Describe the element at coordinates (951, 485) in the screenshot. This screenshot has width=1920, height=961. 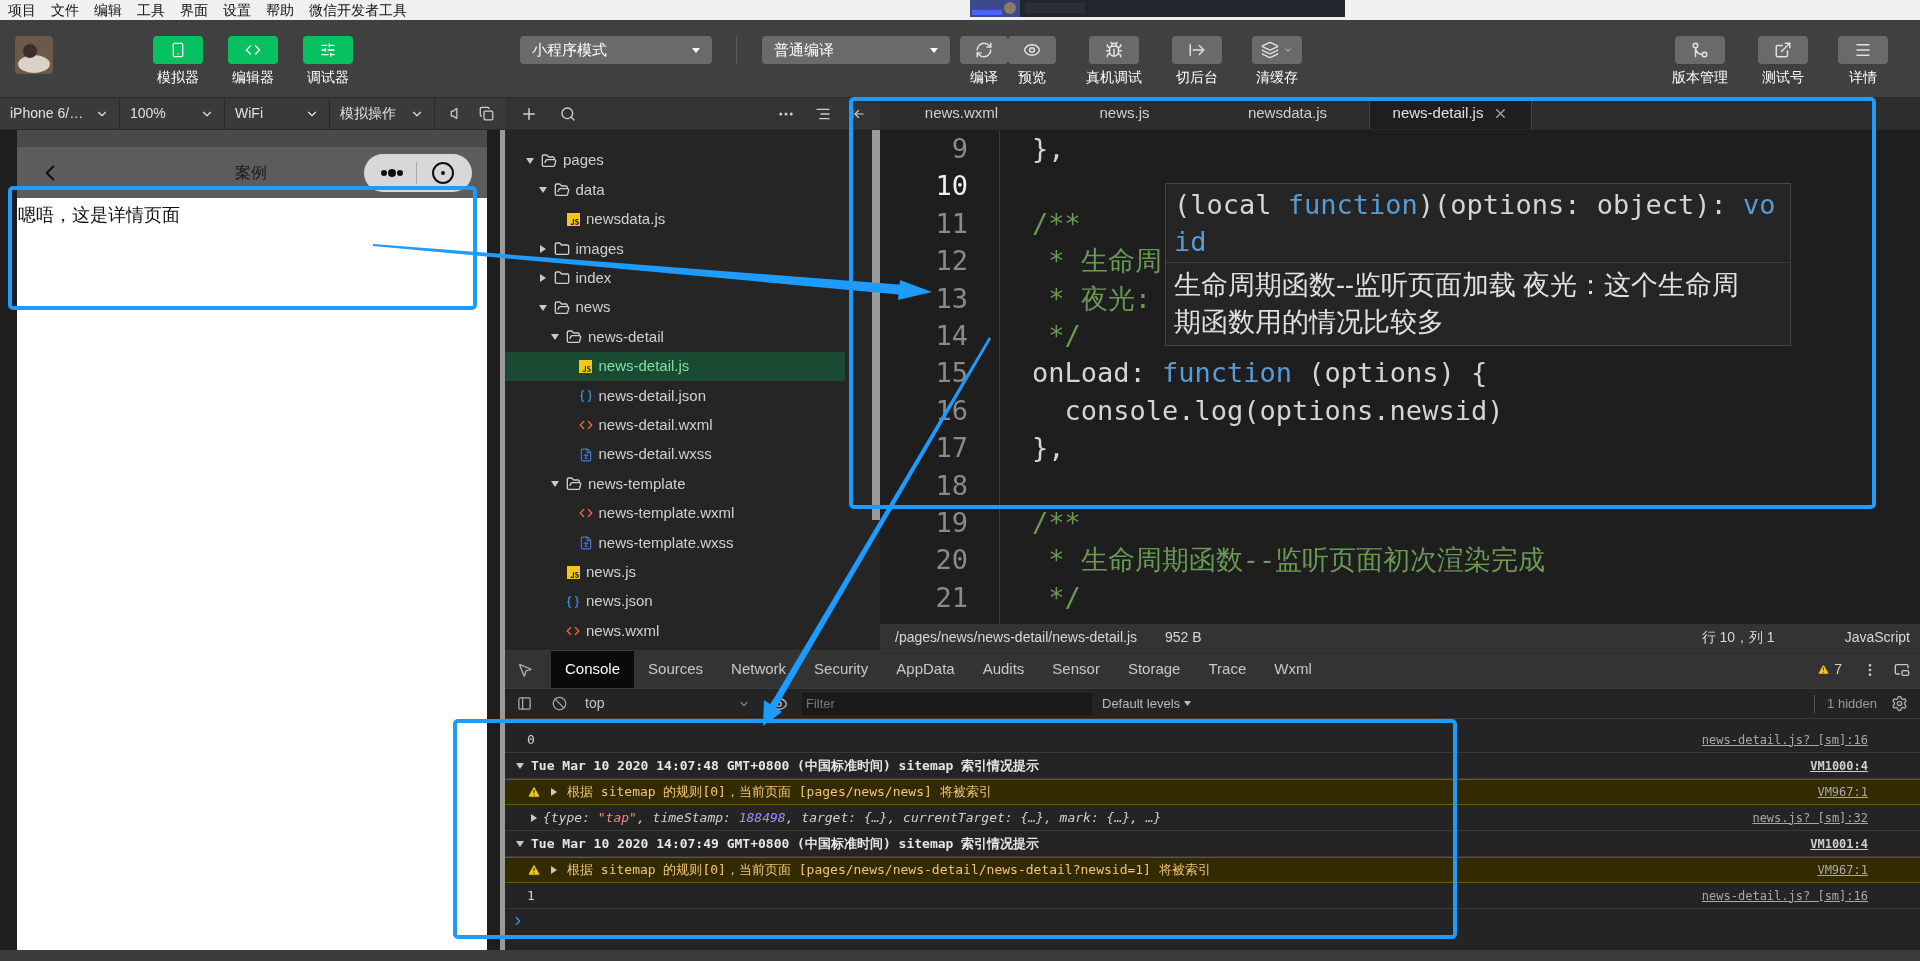
I see `line-number: 18` at that location.